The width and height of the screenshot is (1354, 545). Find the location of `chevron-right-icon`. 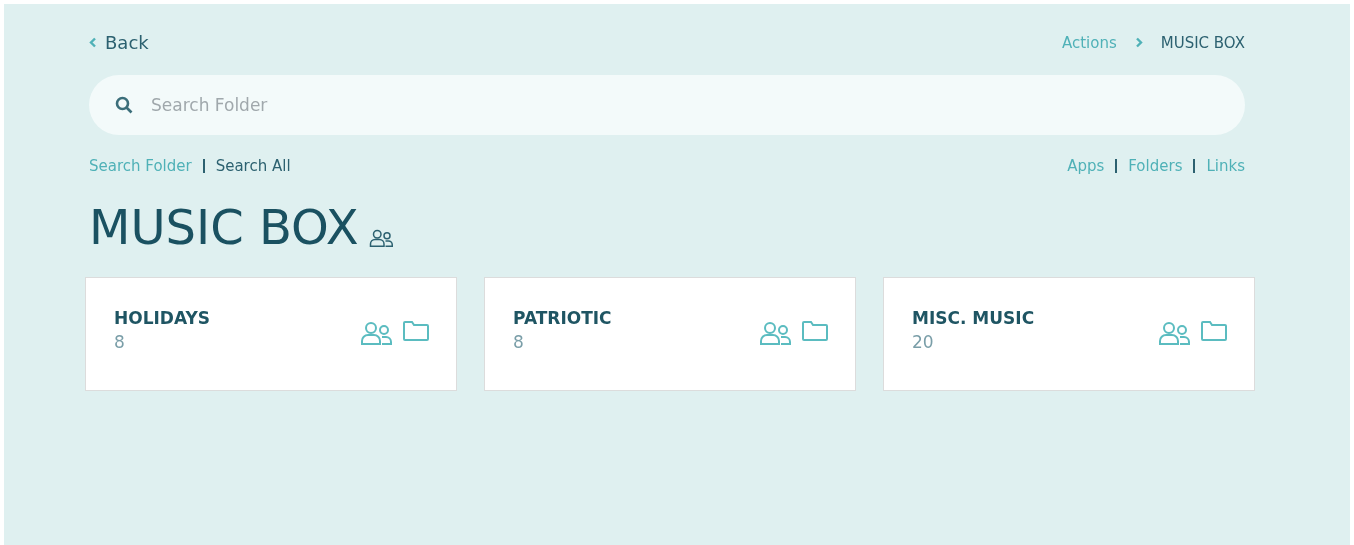

chevron-right-icon is located at coordinates (1138, 42).